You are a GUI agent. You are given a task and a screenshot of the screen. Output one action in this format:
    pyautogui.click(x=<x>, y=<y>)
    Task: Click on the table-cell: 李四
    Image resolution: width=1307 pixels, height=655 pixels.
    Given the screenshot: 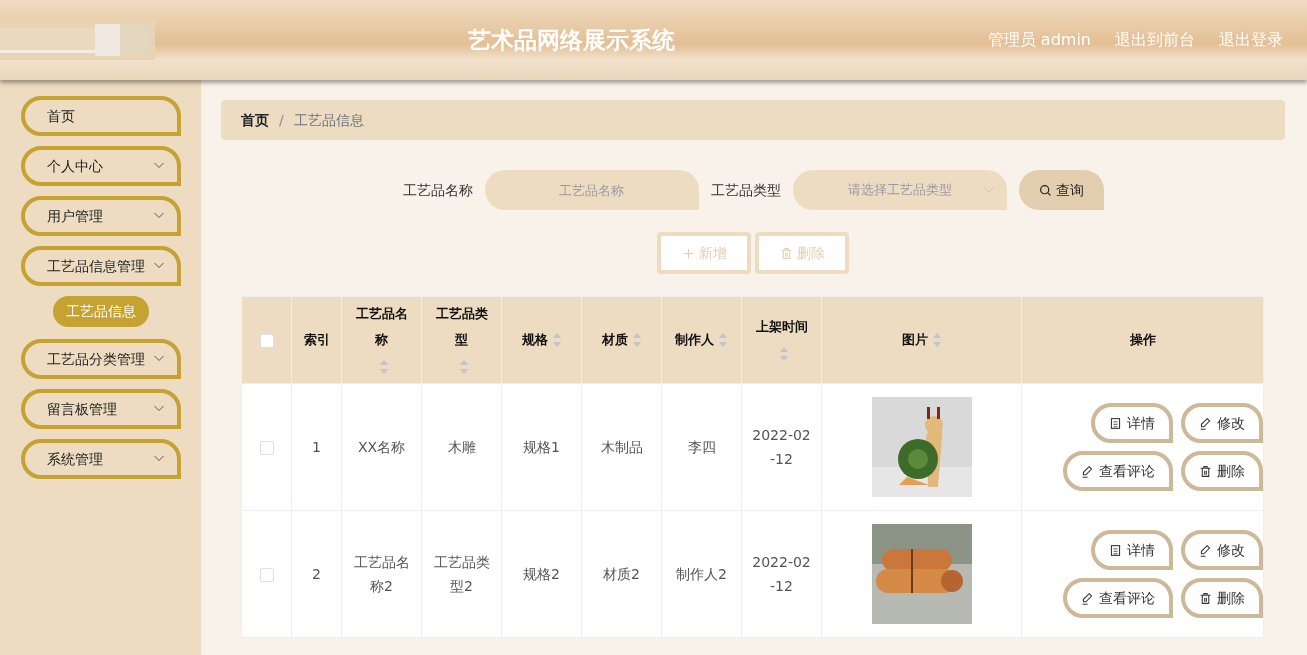 What is the action you would take?
    pyautogui.click(x=701, y=447)
    